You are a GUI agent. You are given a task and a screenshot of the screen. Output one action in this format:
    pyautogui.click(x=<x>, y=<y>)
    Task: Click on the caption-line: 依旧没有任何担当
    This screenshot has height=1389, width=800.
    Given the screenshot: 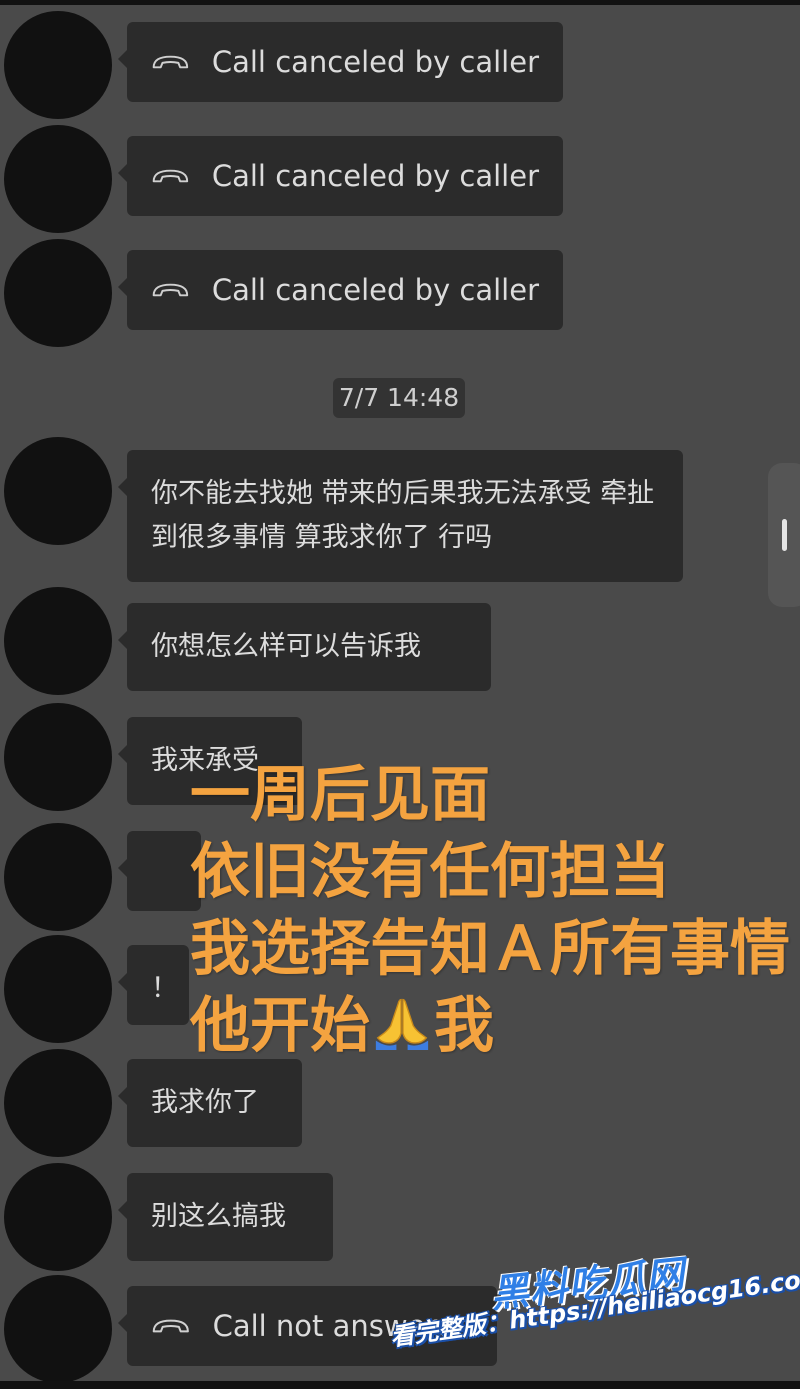 What is the action you would take?
    pyautogui.click(x=430, y=872)
    